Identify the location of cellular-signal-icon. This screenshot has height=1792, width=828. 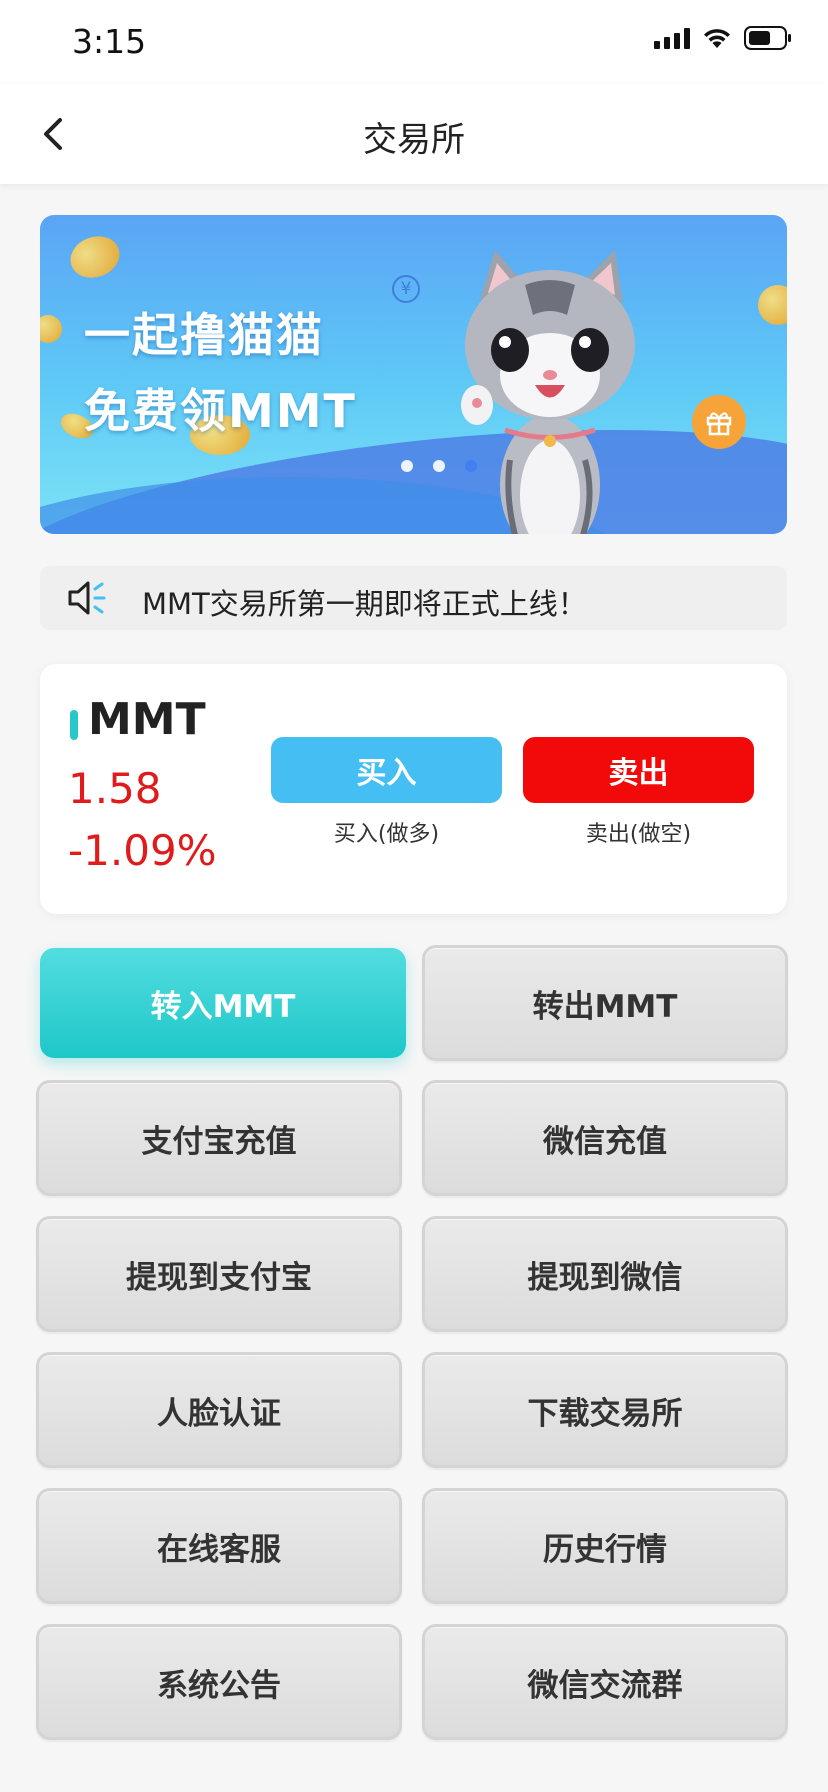
(672, 38).